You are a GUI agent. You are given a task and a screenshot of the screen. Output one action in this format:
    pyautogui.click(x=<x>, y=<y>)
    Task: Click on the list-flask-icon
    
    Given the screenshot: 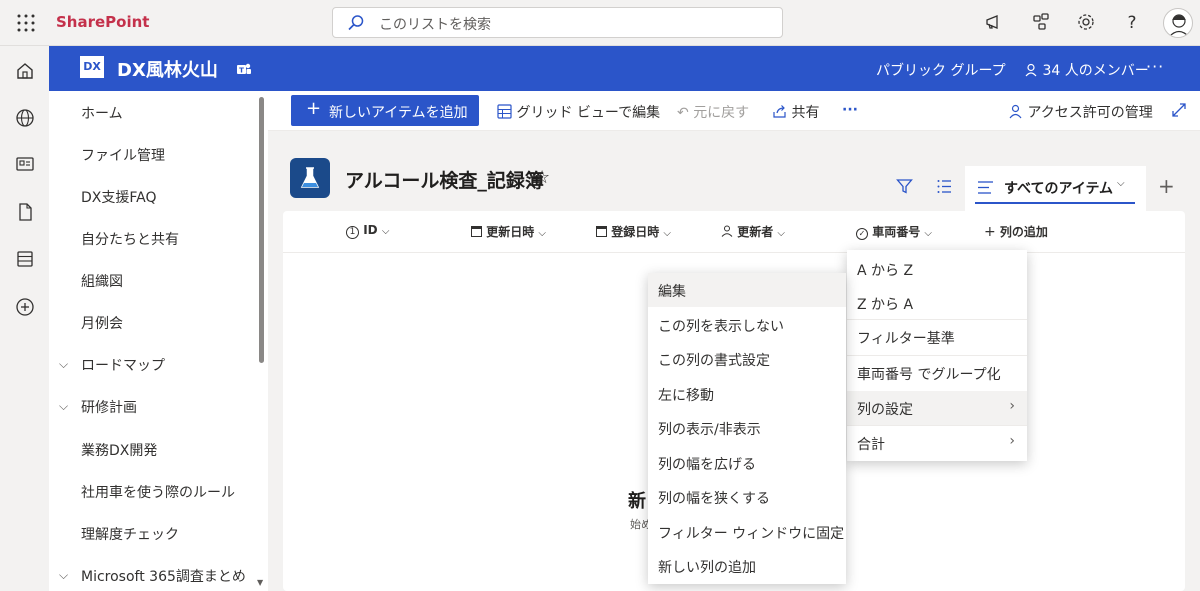 What is the action you would take?
    pyautogui.click(x=310, y=178)
    